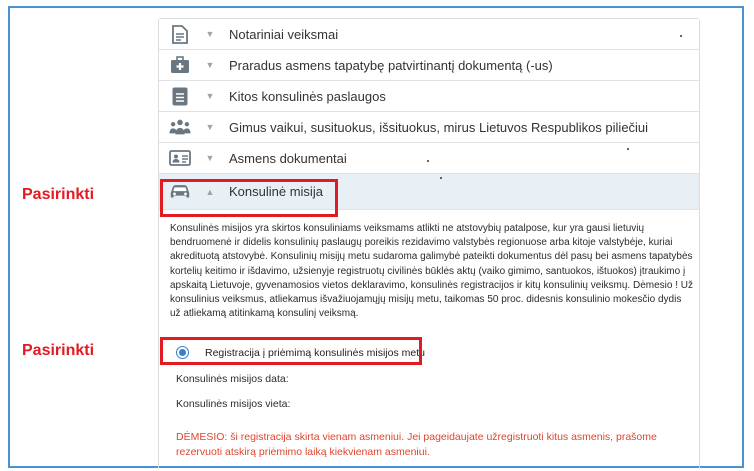 The height and width of the screenshot is (471, 754). What do you see at coordinates (429, 34) in the screenshot?
I see `accordion-item-notarial: ▼ Notariniai veiksmai` at bounding box center [429, 34].